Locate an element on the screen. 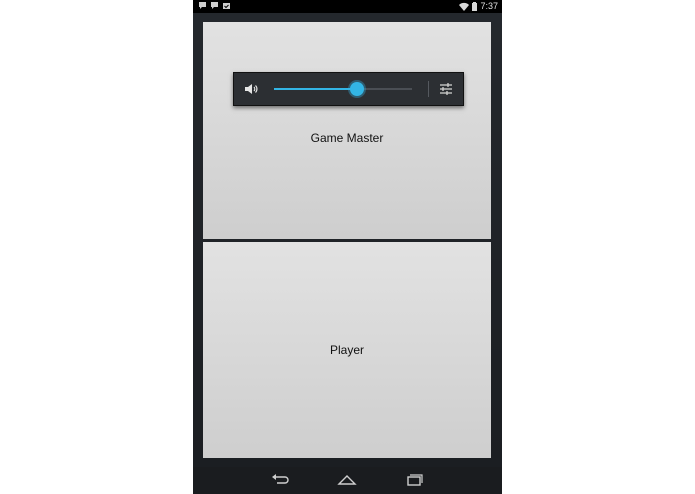 This screenshot has height=494, width=695. back-icon is located at coordinates (280, 480).